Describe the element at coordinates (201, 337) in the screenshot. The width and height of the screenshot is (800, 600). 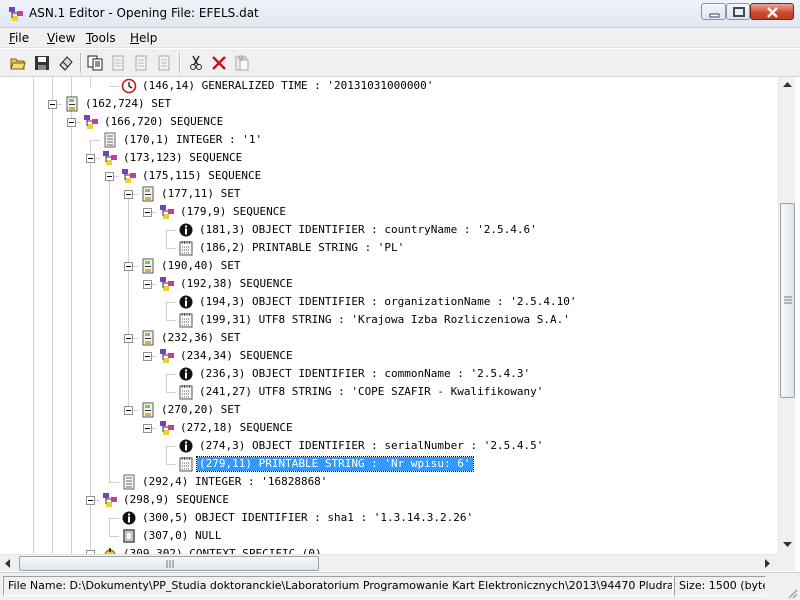
I see `tree-node-label: (232,36) SET` at that location.